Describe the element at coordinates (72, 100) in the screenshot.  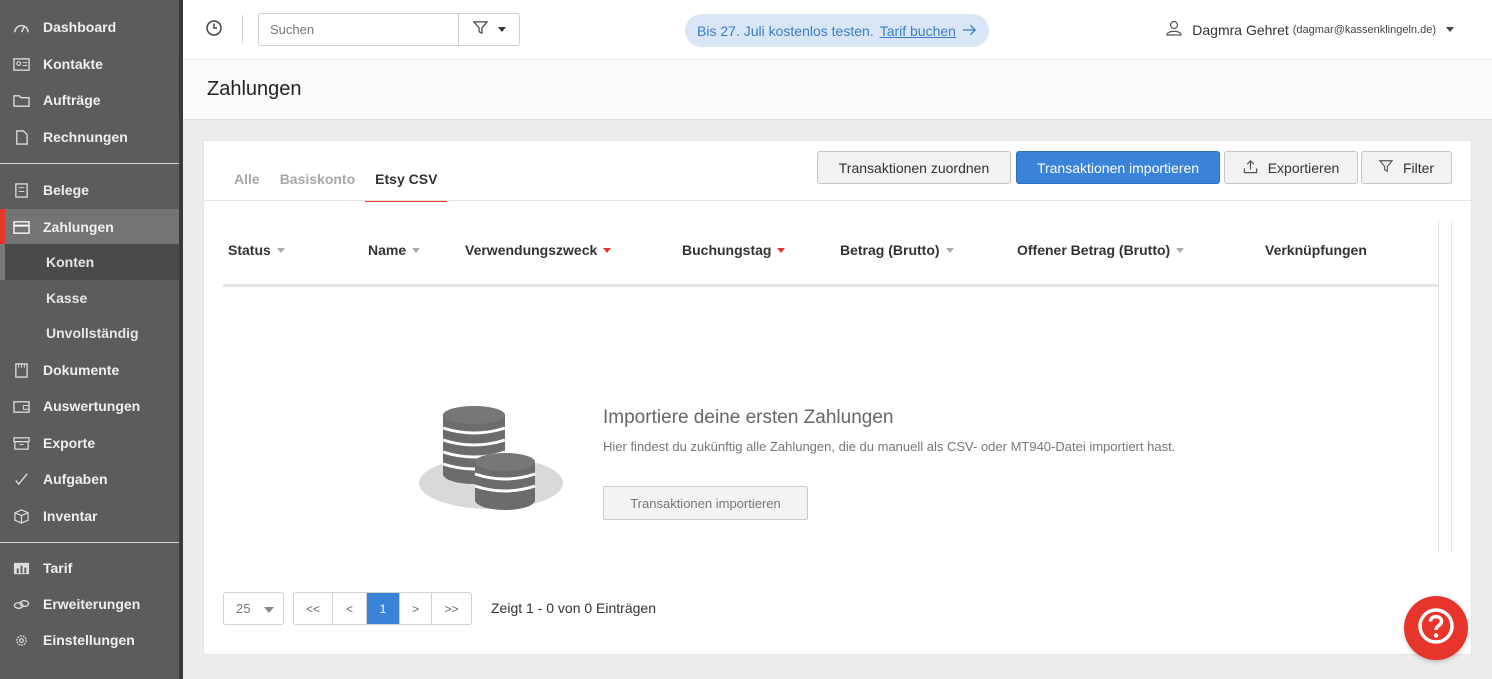
I see `sidebar-item-label: Aufträge` at that location.